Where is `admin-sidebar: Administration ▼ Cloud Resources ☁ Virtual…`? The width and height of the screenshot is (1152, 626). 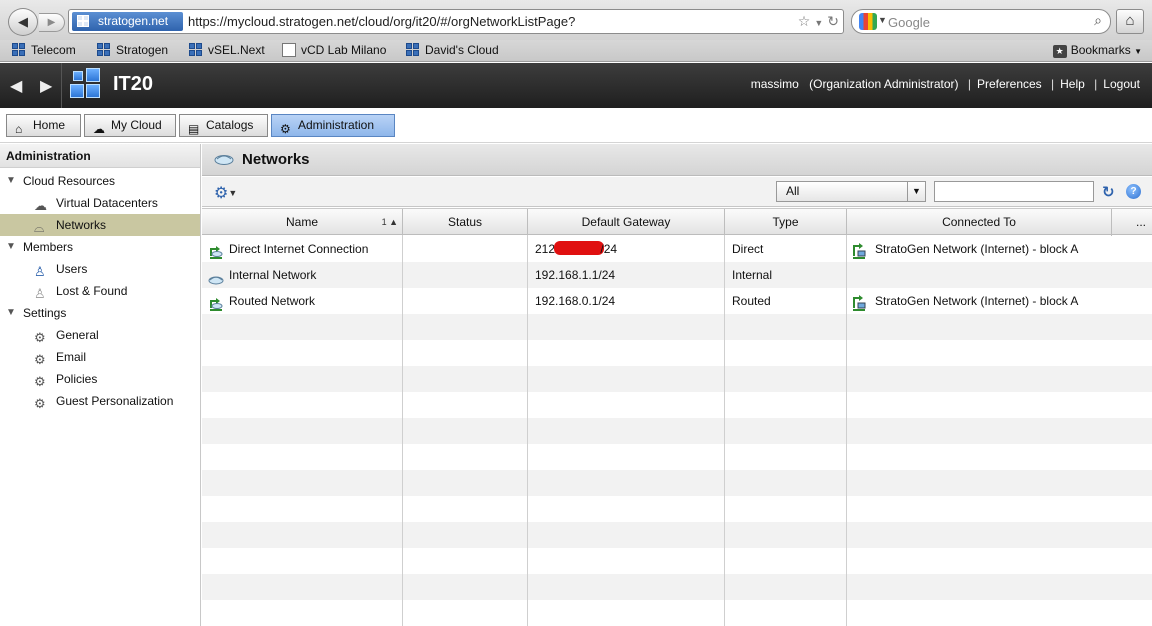
admin-sidebar: Administration ▼ Cloud Resources ☁ Virtual… is located at coordinates (100, 385).